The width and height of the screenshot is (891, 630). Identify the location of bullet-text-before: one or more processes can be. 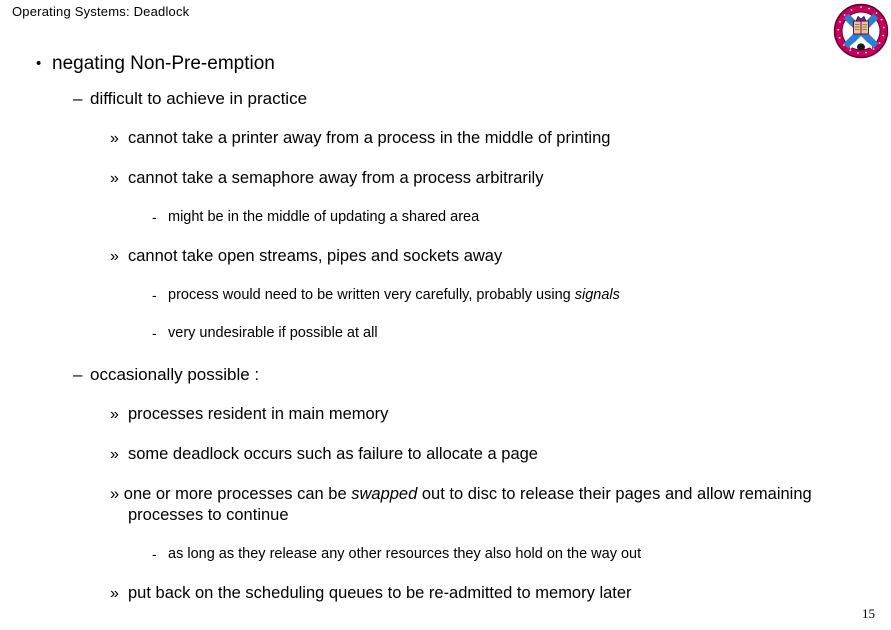
(237, 494).